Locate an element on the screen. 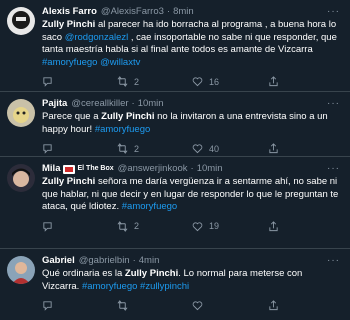 The height and width of the screenshot is (320, 350). tweet-actions: 2 16 is located at coordinates (192, 83).